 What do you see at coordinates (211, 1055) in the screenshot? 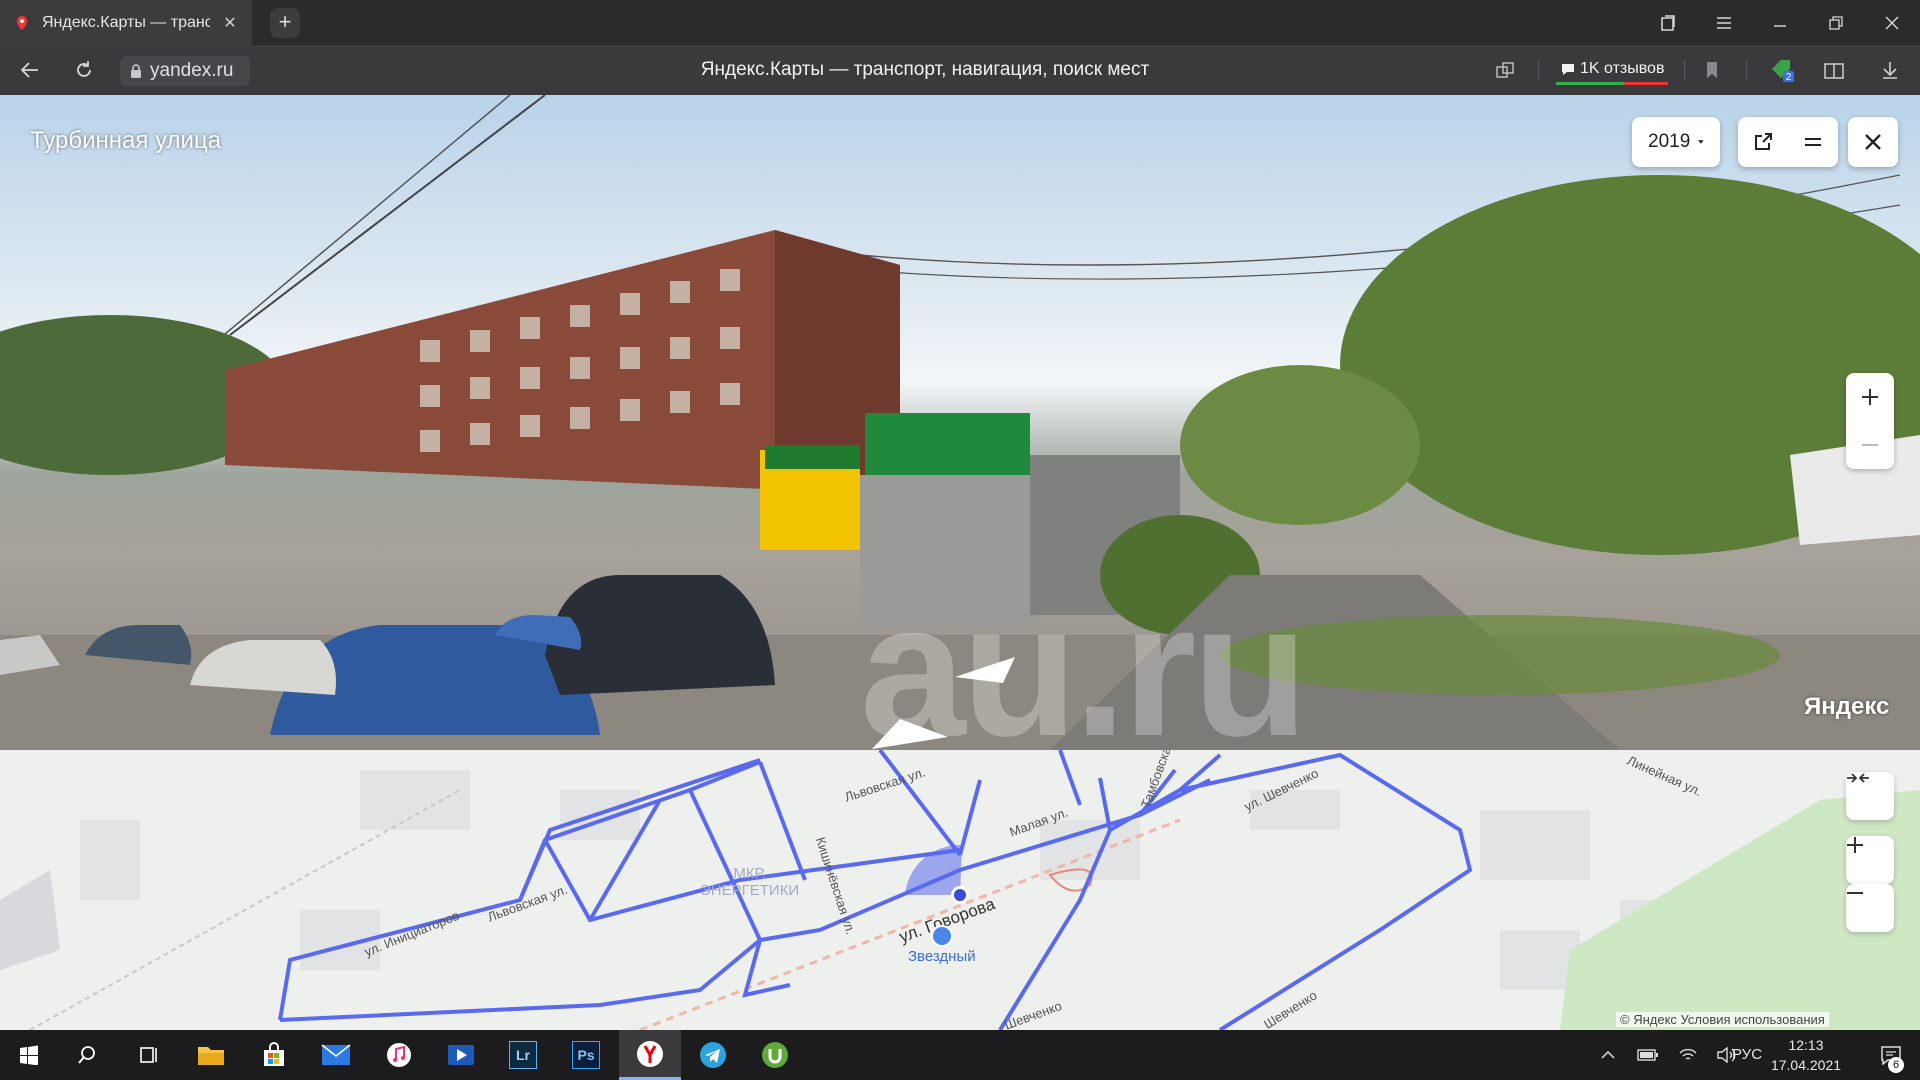
I see `file-explorer-icon` at bounding box center [211, 1055].